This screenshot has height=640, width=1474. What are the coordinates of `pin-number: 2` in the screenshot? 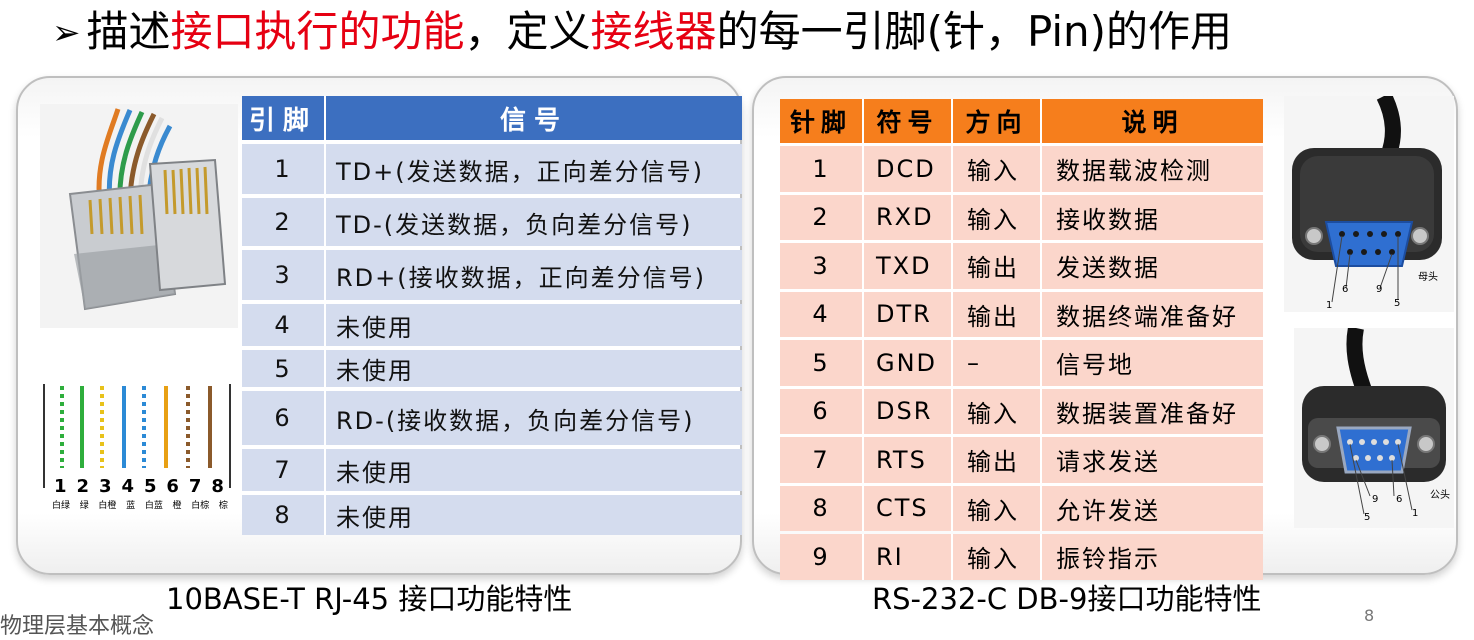 It's located at (284, 222).